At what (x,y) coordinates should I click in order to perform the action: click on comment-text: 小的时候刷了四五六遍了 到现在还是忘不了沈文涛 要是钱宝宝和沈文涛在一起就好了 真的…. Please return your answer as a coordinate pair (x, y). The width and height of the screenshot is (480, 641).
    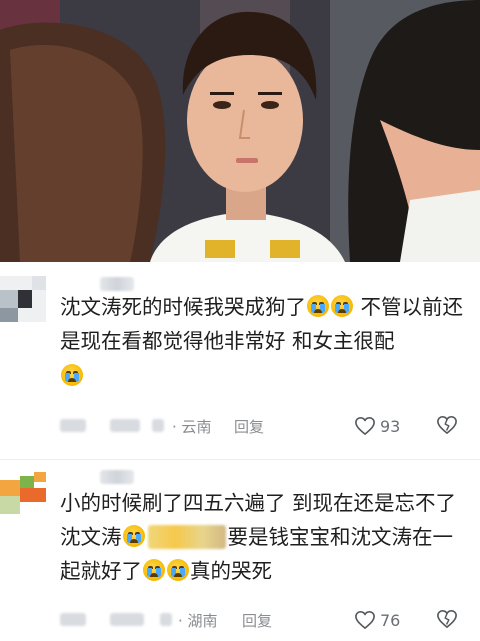
    Looking at the image, I should click on (262, 537).